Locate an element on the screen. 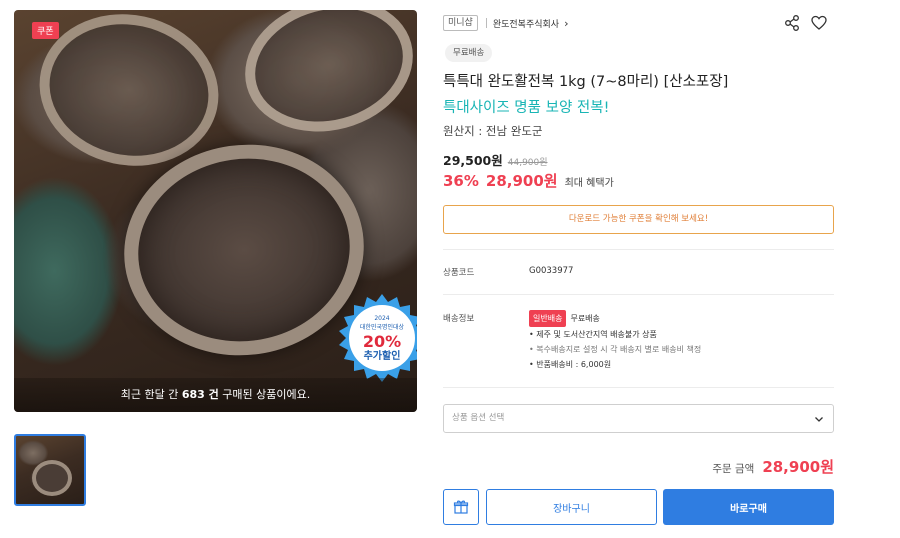  discount-rate: 36% is located at coordinates (461, 181).